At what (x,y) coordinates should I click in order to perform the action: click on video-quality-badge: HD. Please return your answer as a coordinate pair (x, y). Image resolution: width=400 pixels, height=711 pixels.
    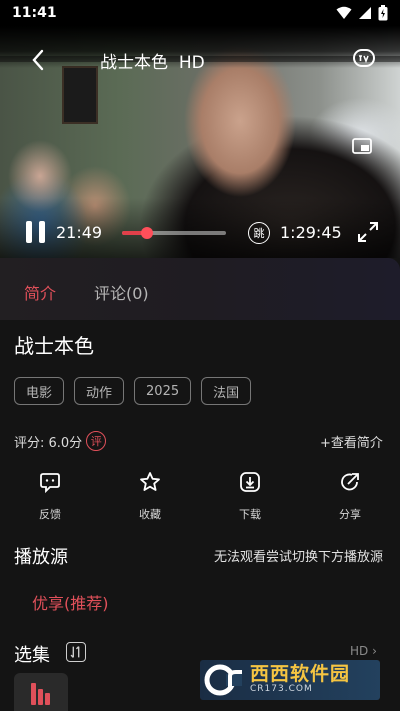
    Looking at the image, I should click on (191, 63).